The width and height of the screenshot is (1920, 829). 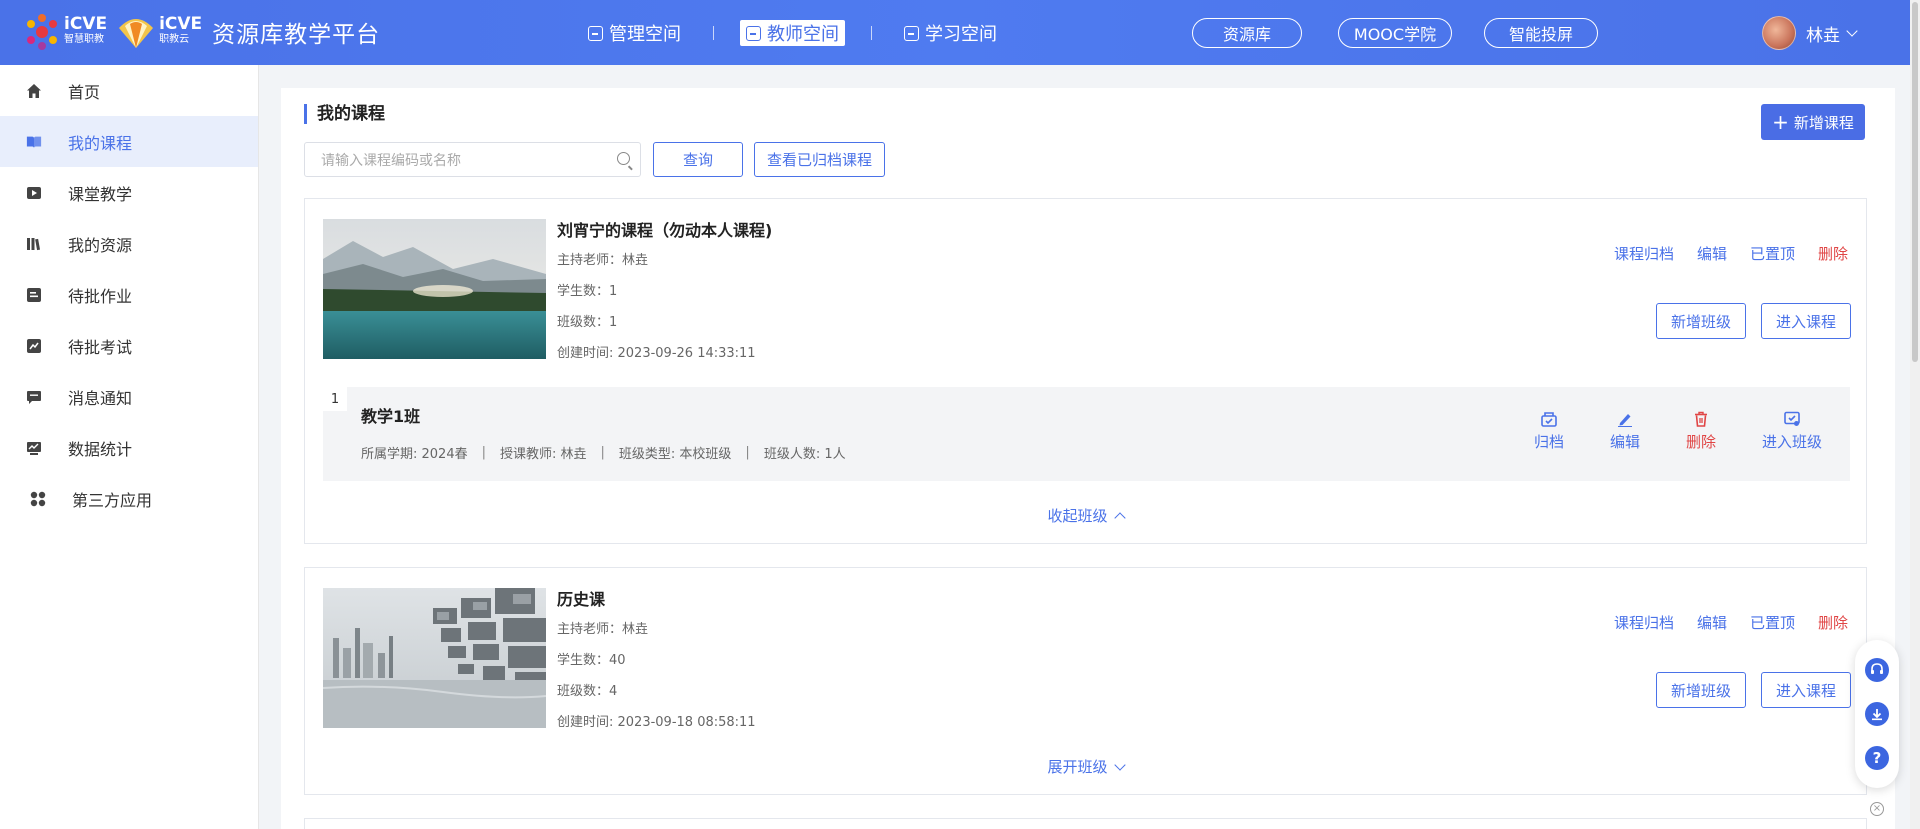 I want to click on smart-cast-button: 智能投屏, so click(x=1541, y=33).